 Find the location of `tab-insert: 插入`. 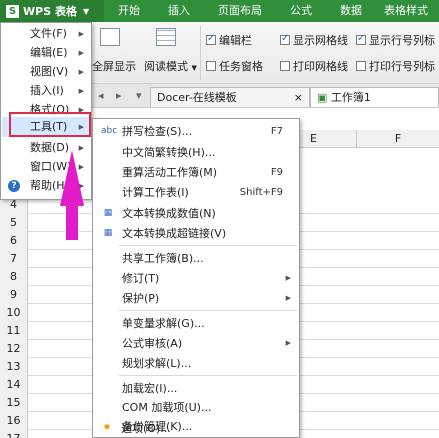

tab-insert: 插入 is located at coordinates (179, 11).